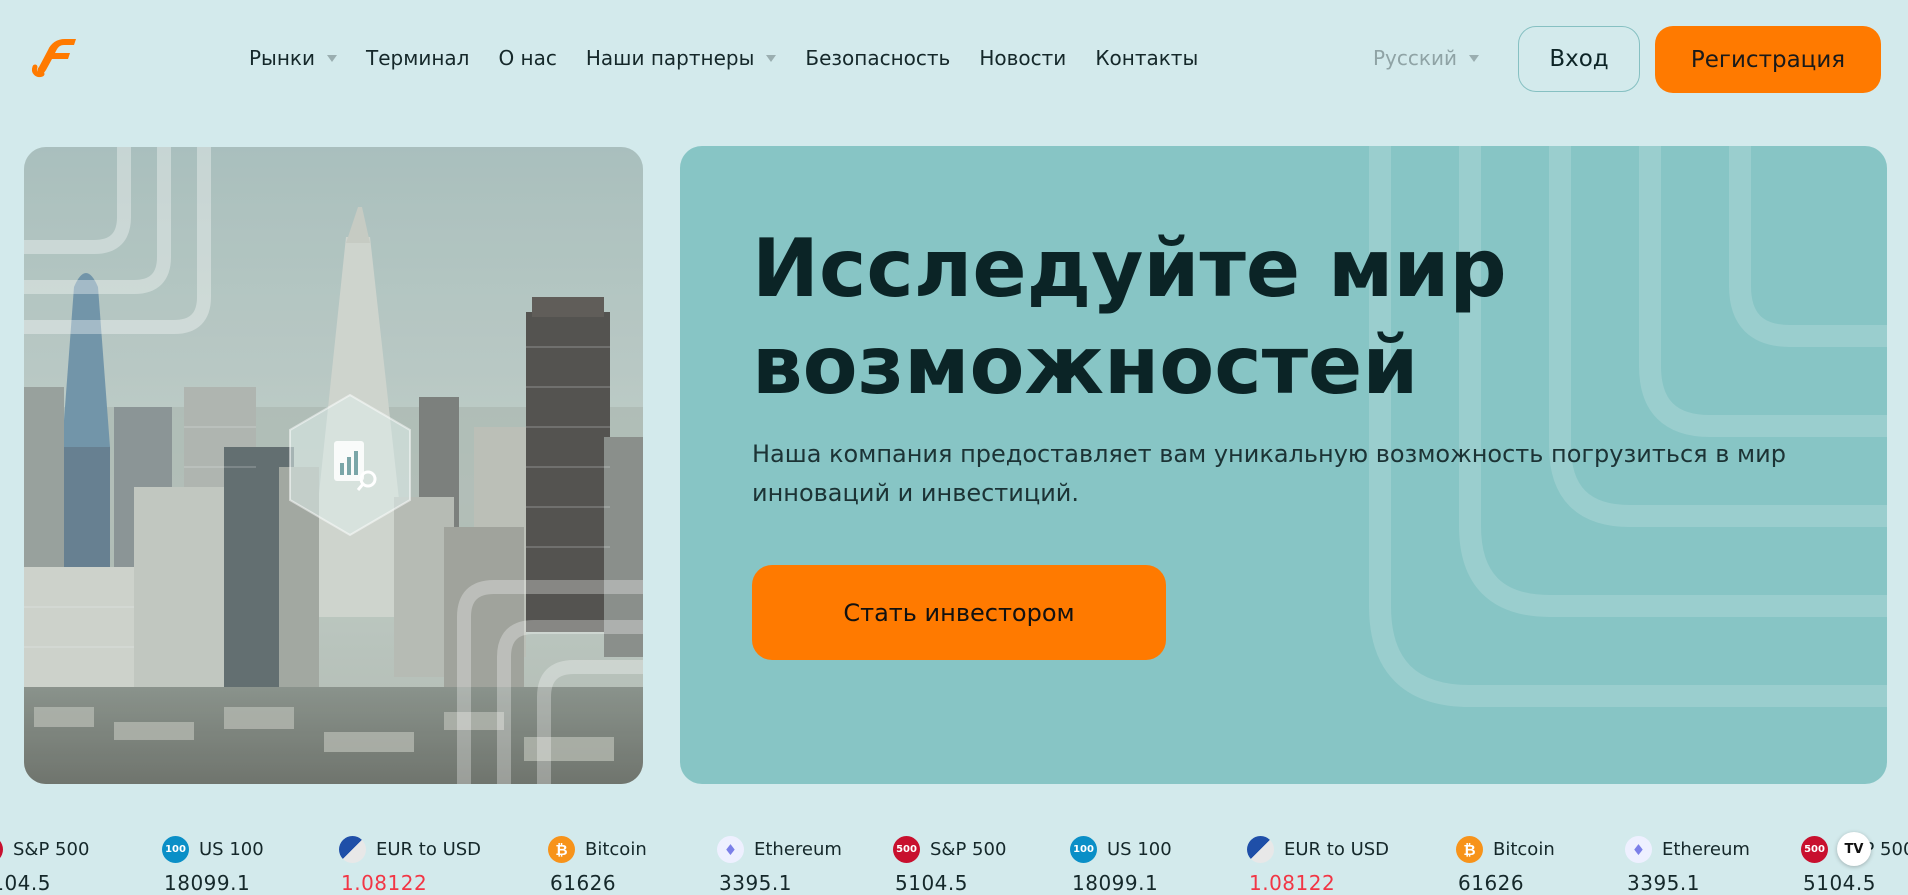  Describe the element at coordinates (1085, 365) in the screenshot. I see `hero-title-line2: возможностей` at that location.